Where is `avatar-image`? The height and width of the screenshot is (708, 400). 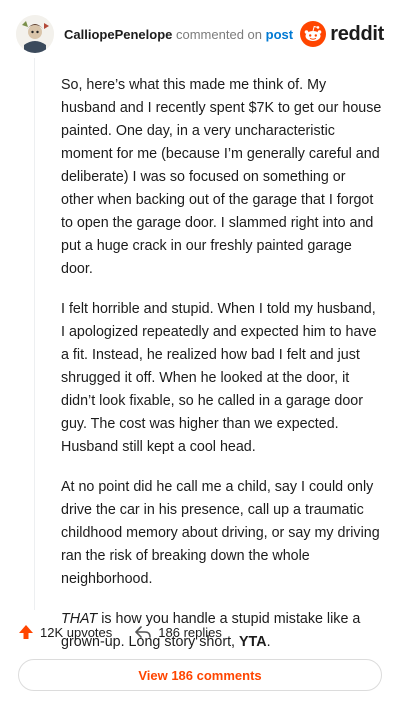
avatar-image is located at coordinates (35, 34).